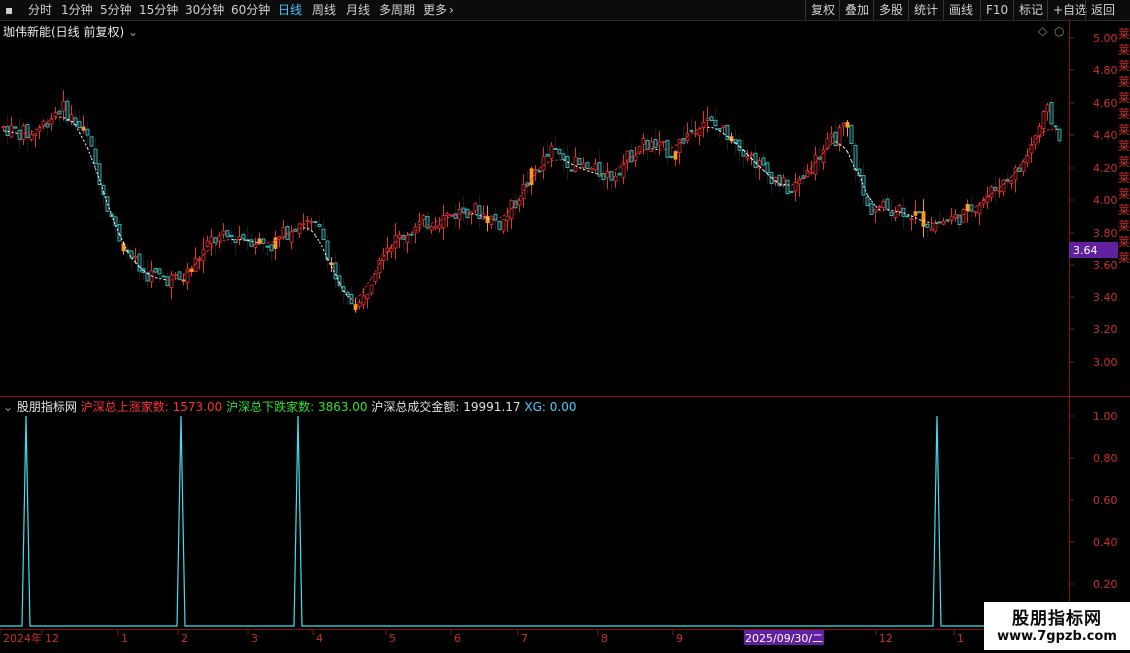  I want to click on stock-title-bar: 珈伟新能(日线 前复权) ⌄, so click(70, 31).